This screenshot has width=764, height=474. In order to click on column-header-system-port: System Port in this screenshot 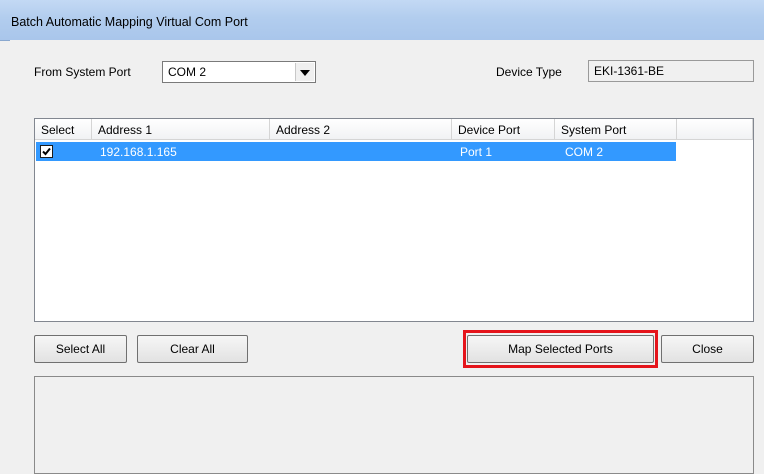, I will do `click(616, 129)`.